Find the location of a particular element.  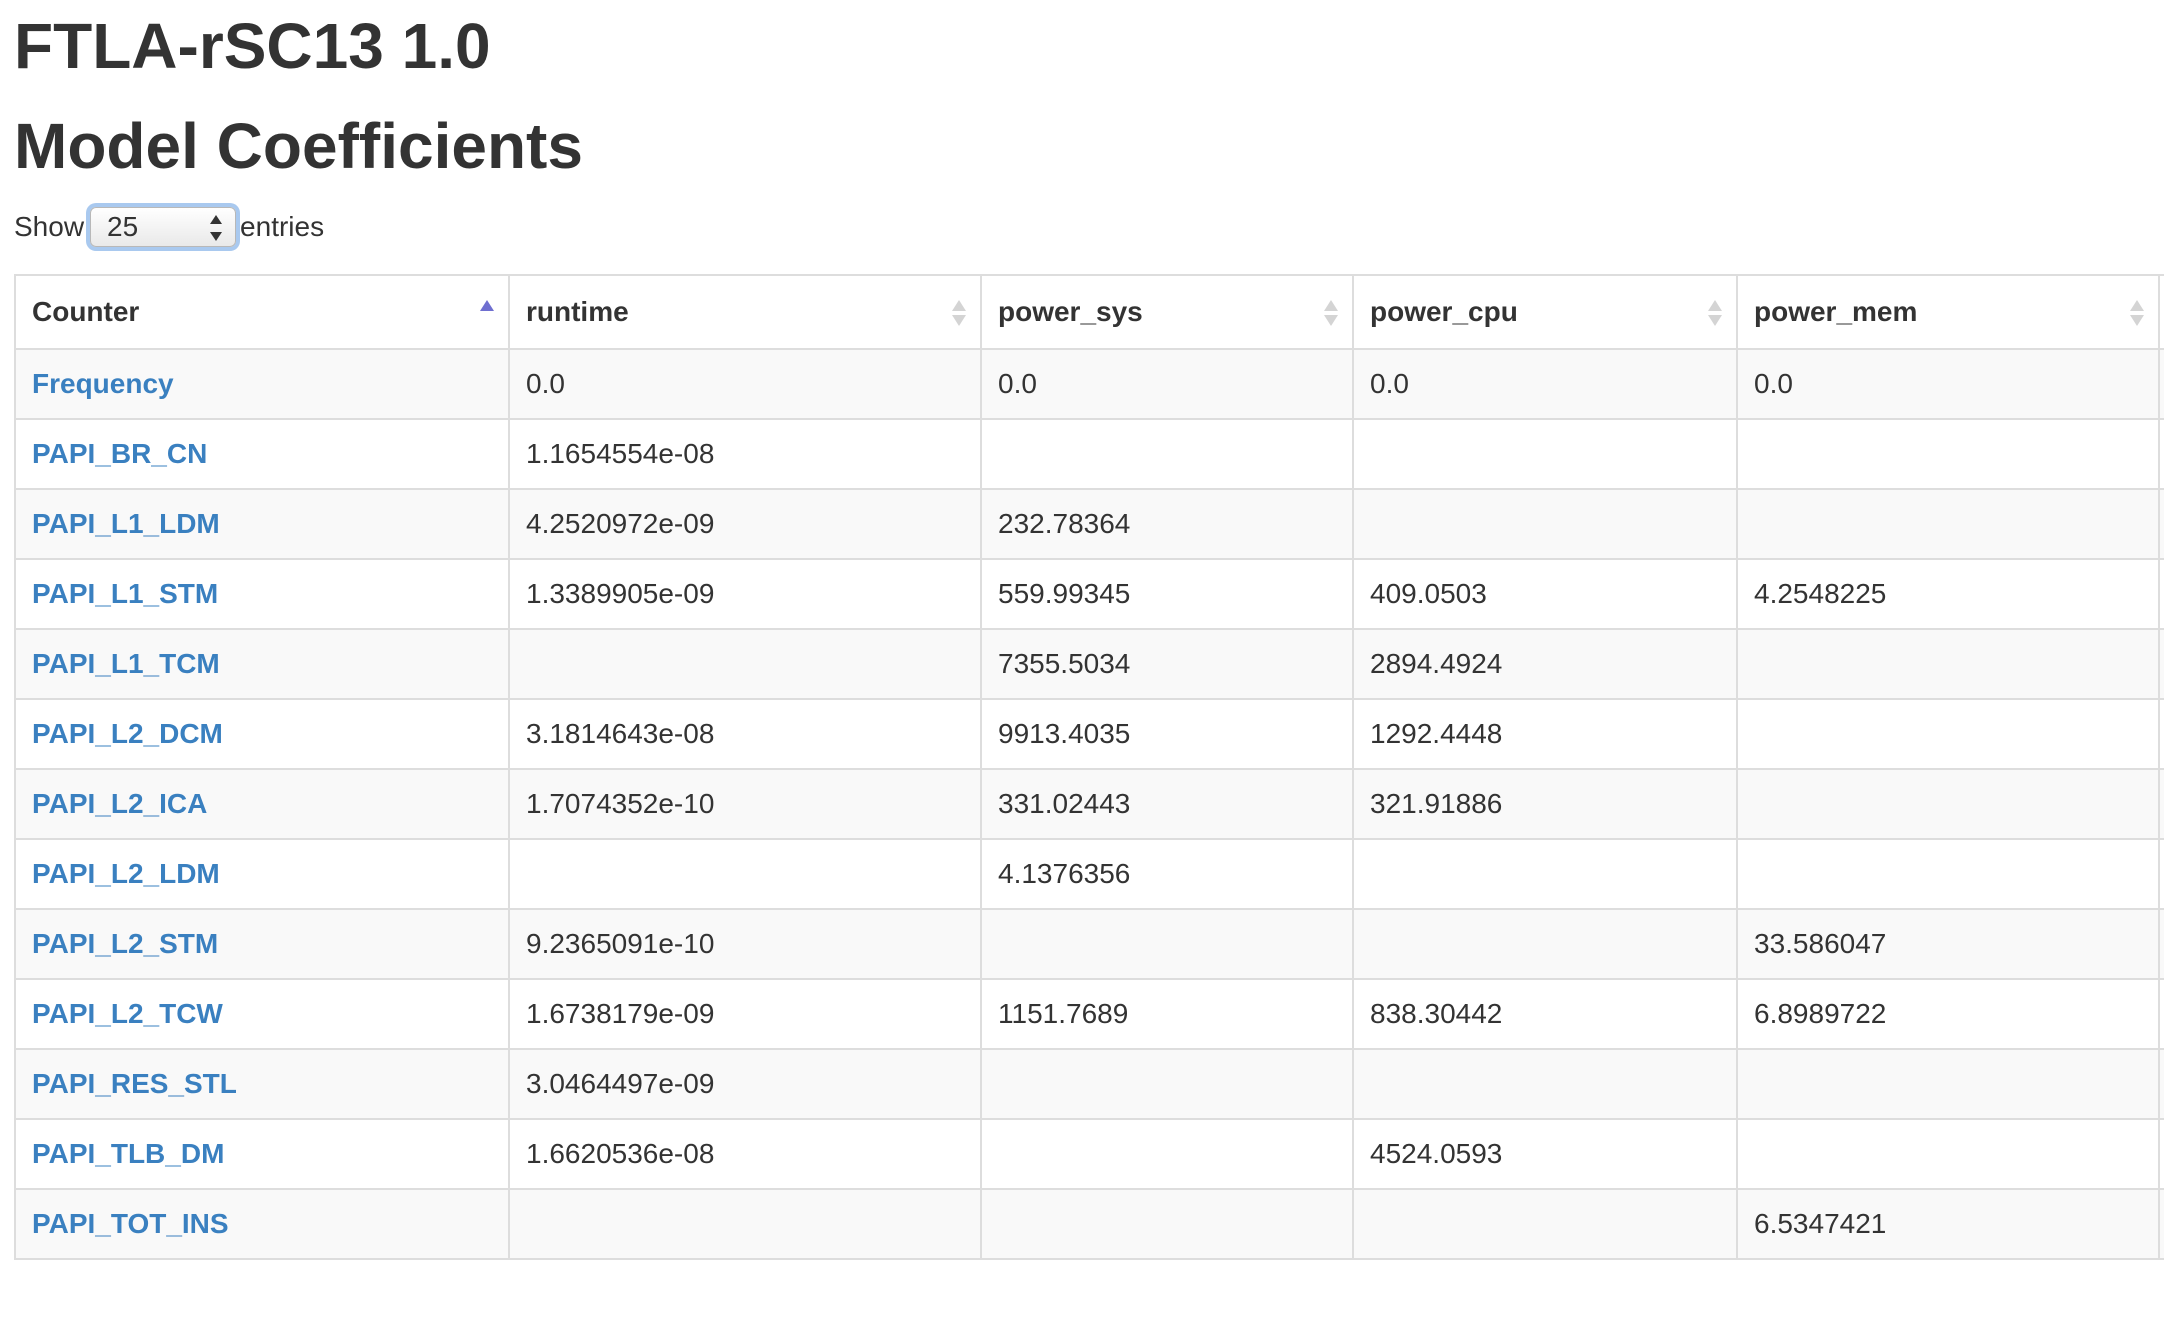

counter-link: Frequency is located at coordinates (262, 384).